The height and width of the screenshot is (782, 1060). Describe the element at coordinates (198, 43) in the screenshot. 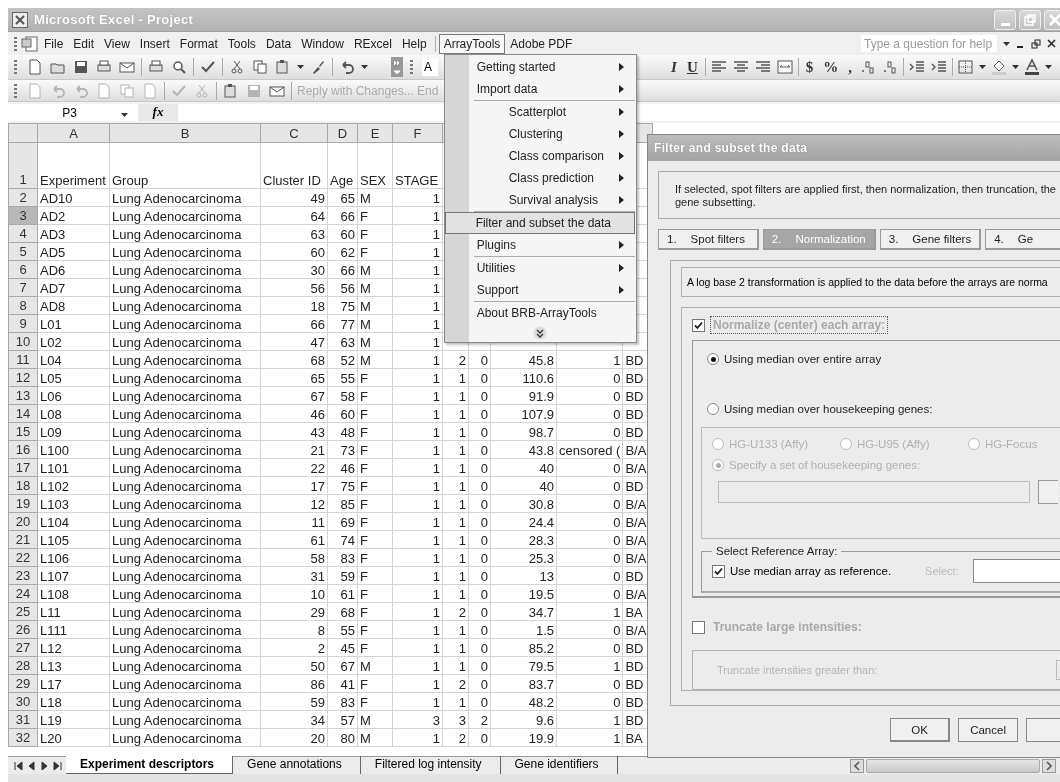

I see `menu-item: Format` at that location.